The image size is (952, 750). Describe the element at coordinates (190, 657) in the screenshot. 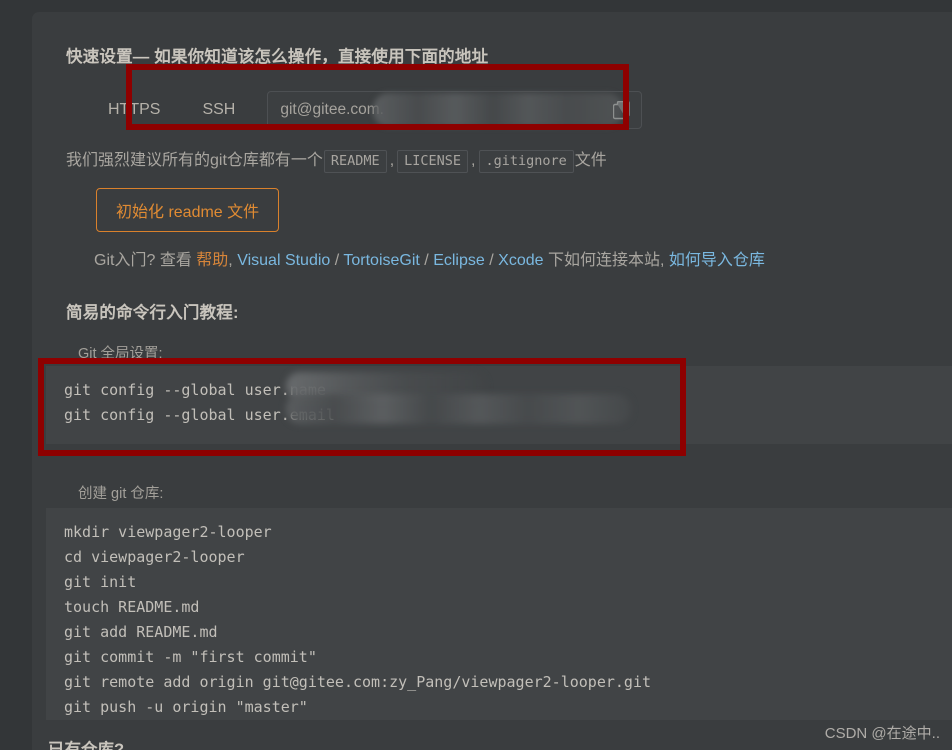

I see `code-line: git commit -m "first commit"` at that location.